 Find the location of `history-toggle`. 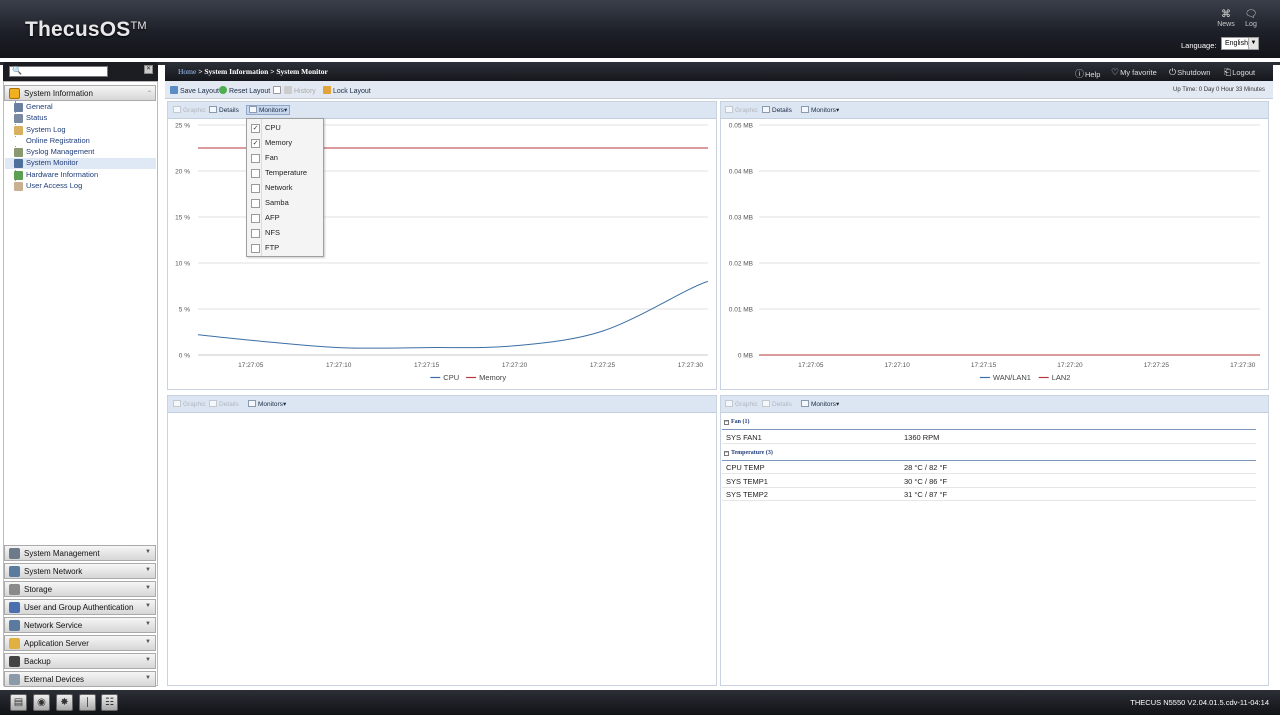

history-toggle is located at coordinates (278, 90).